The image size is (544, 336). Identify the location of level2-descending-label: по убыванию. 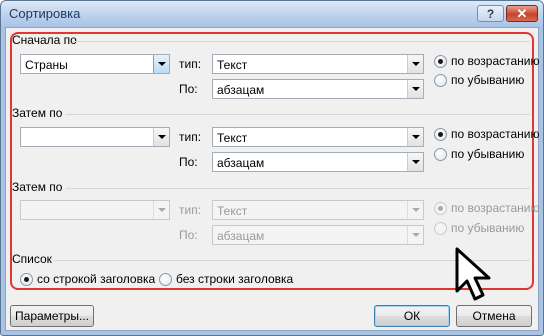
(487, 154).